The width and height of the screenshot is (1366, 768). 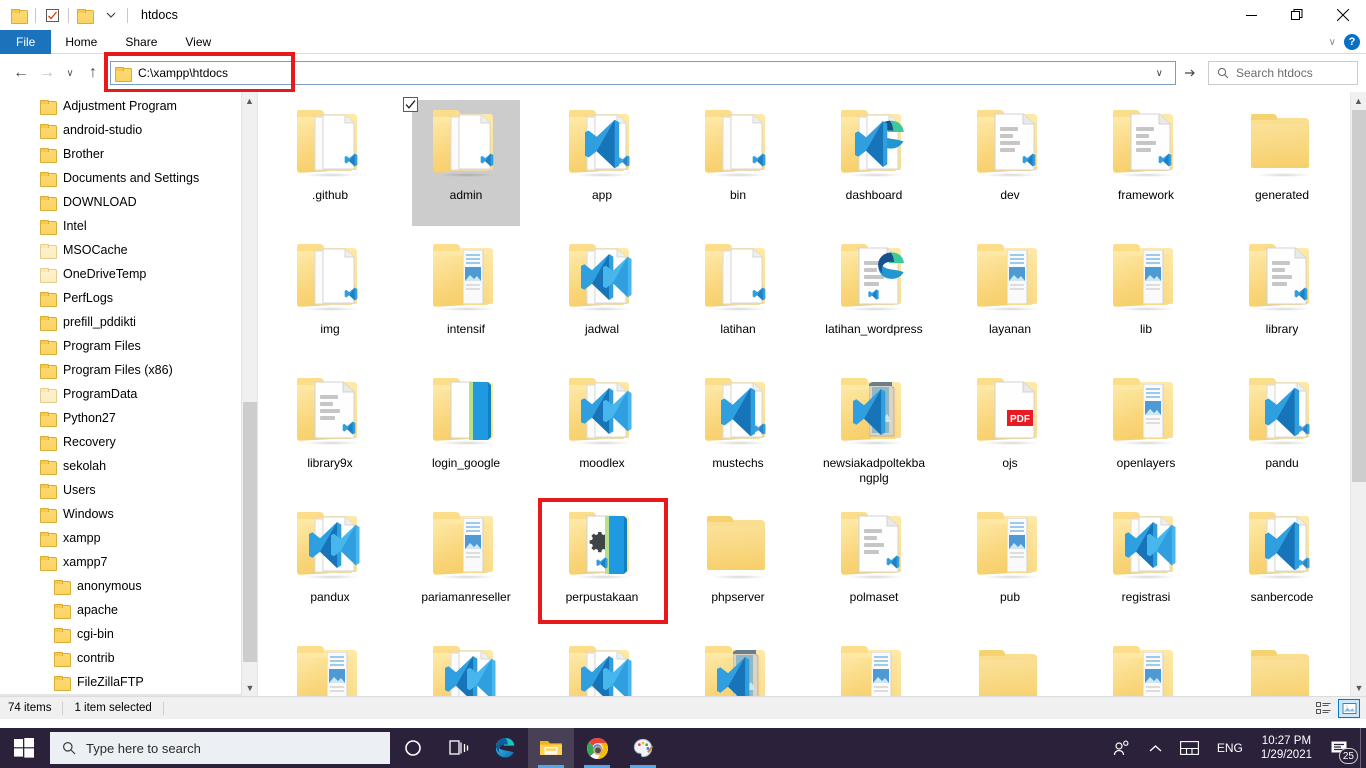 What do you see at coordinates (128, 610) in the screenshot?
I see `sidebar-item-apache: apache` at bounding box center [128, 610].